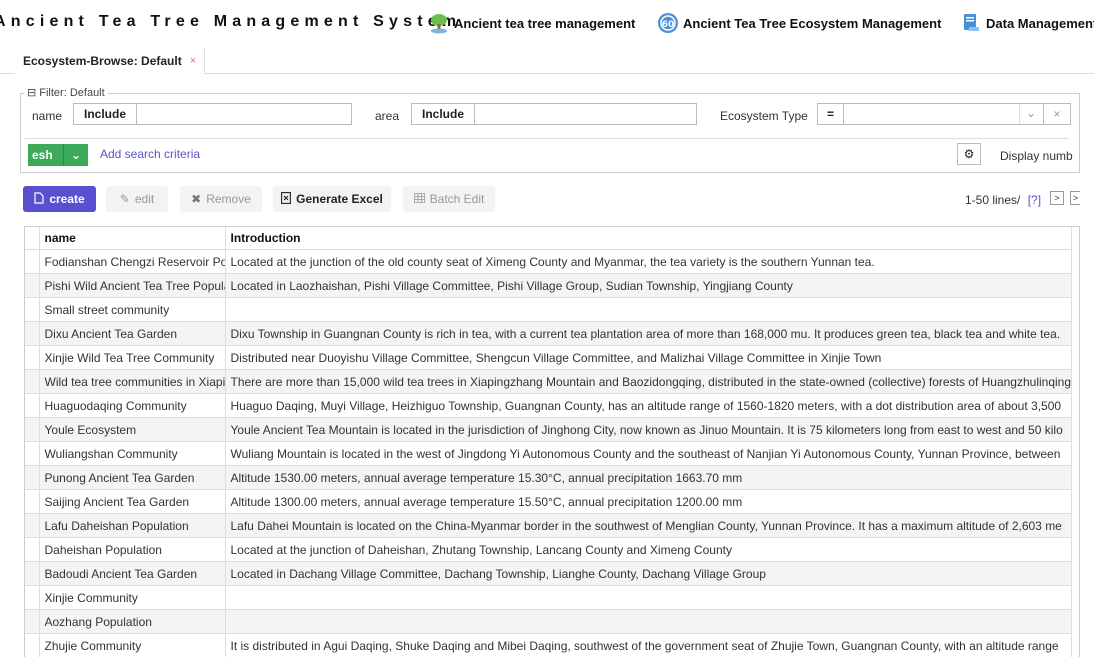 The height and width of the screenshot is (657, 1094). What do you see at coordinates (1040, 23) in the screenshot?
I see `nav-label: Data Management` at bounding box center [1040, 23].